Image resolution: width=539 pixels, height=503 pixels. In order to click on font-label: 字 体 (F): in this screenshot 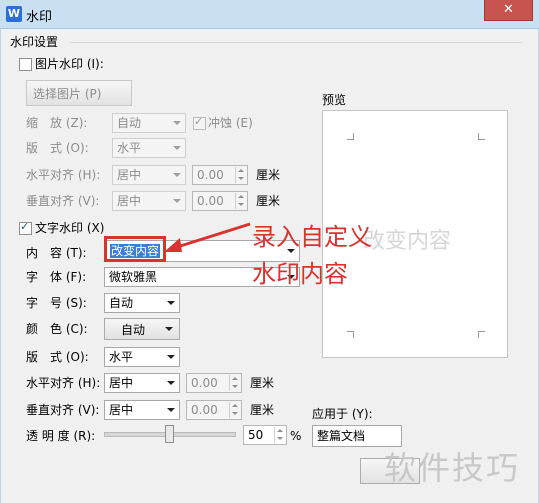, I will do `click(56, 277)`.